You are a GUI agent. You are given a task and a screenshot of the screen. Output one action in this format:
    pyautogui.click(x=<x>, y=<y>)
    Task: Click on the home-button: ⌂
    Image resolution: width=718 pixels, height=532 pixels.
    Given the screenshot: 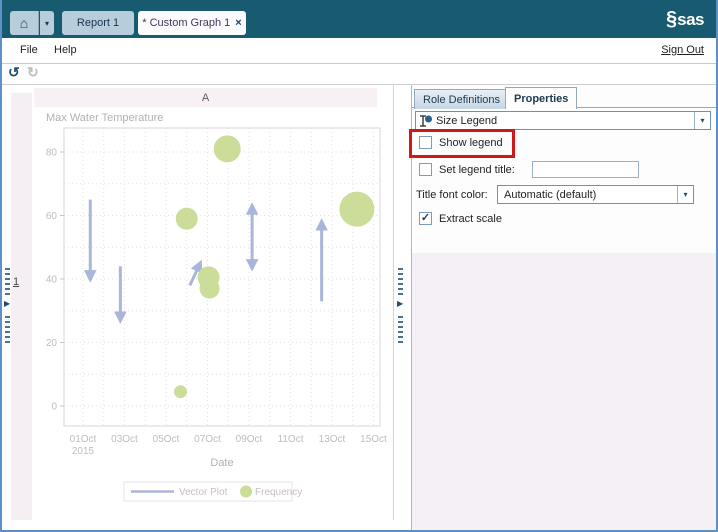 What is the action you would take?
    pyautogui.click(x=24, y=23)
    